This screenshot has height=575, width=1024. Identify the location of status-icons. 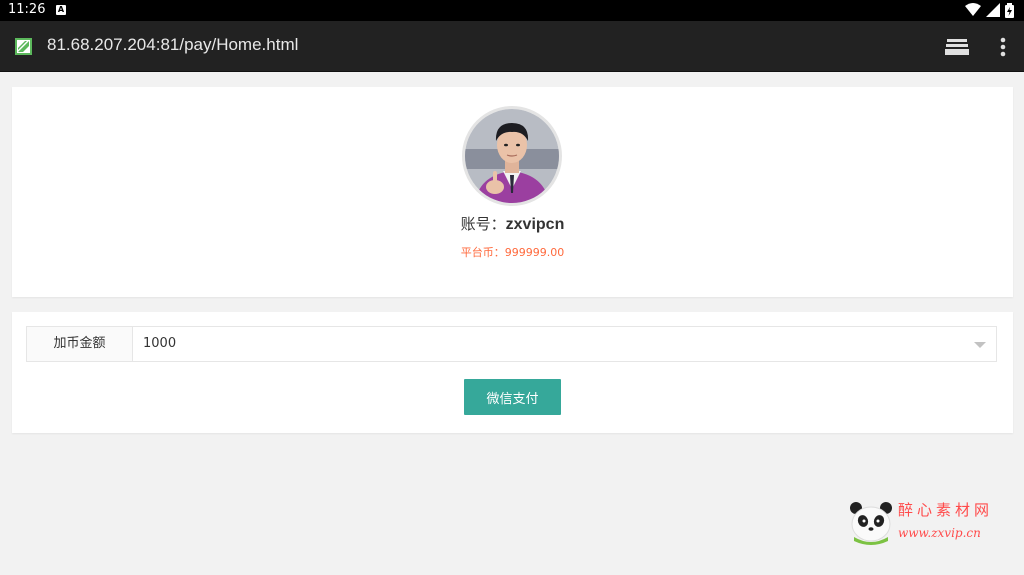
(989, 10).